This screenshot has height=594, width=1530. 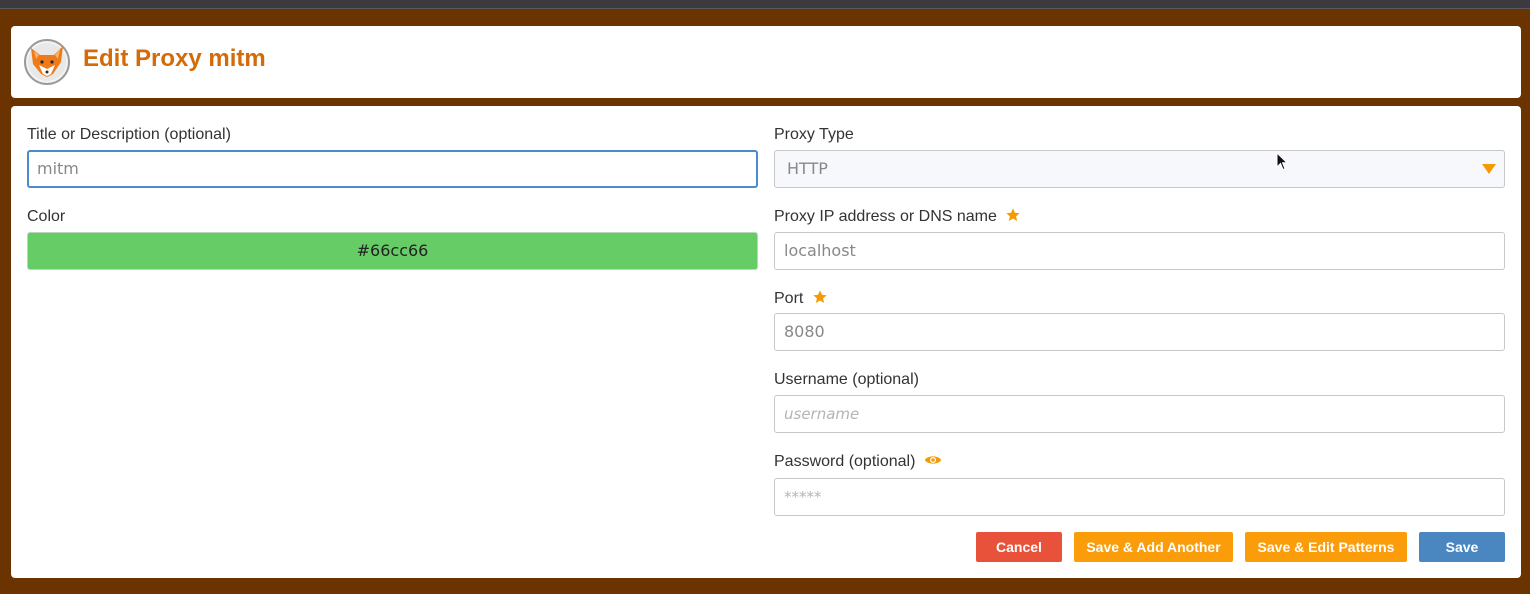 I want to click on save-button: Save, so click(x=1462, y=547).